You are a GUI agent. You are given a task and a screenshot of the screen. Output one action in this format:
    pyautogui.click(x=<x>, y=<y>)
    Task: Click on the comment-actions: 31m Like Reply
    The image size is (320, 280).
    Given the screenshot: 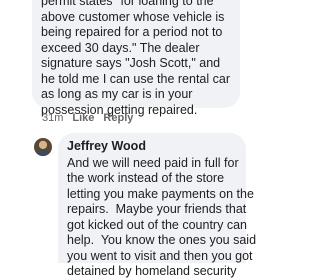 What is the action you would take?
    pyautogui.click(x=87, y=118)
    